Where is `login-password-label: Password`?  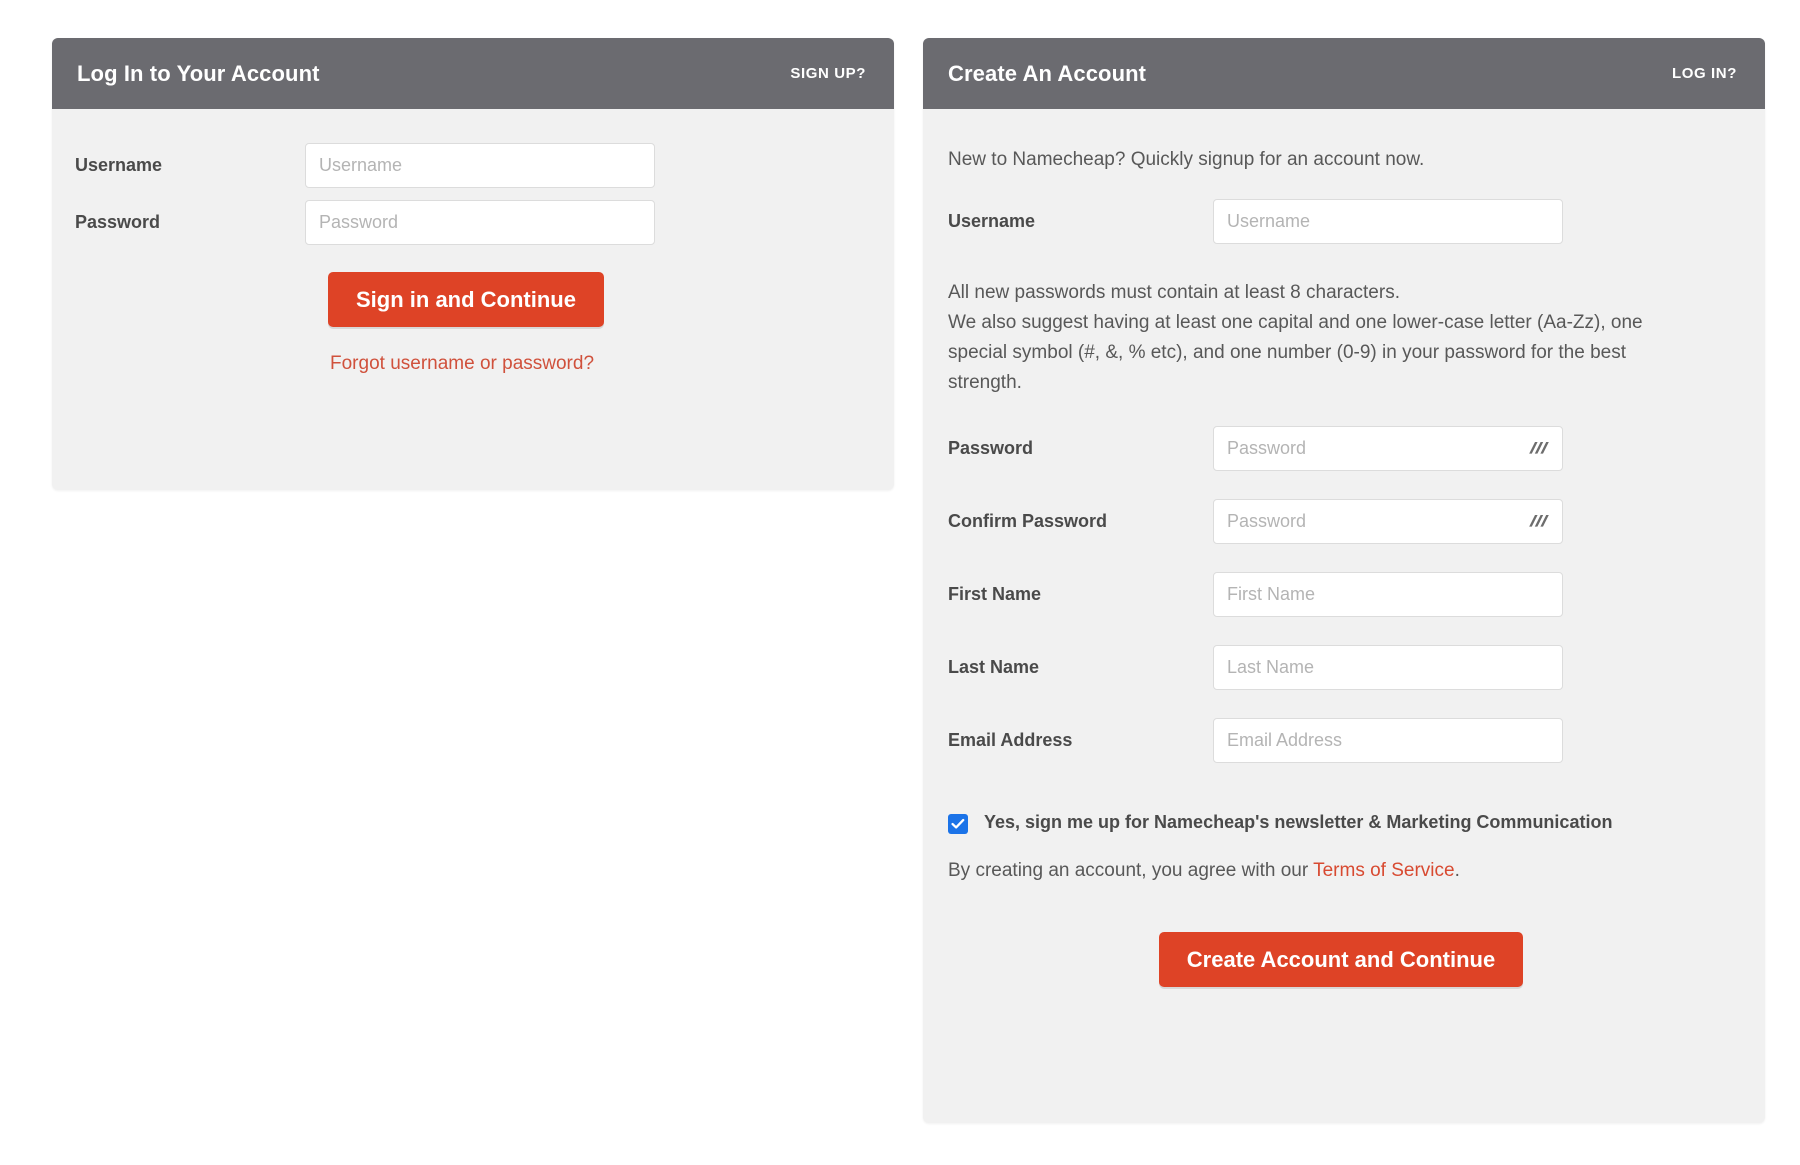
login-password-label: Password is located at coordinates (118, 222).